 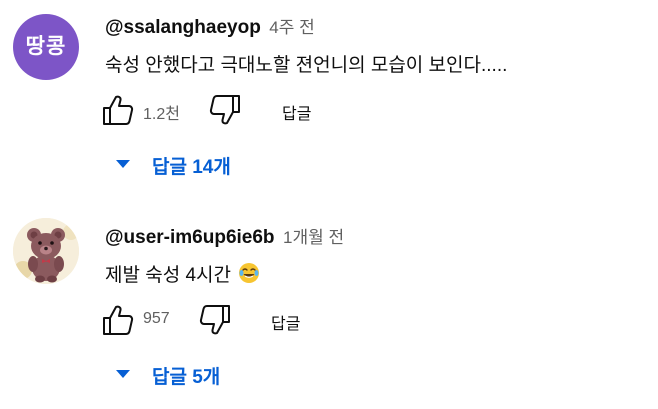 What do you see at coordinates (183, 27) in the screenshot?
I see `author-name: @ssalanghaeyop` at bounding box center [183, 27].